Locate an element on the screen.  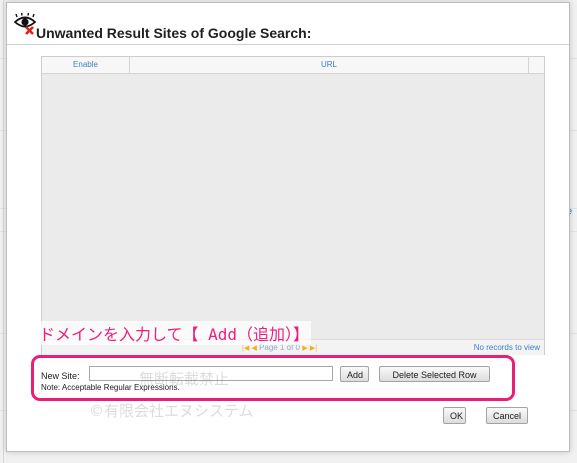
prev-page-icon: ◀ is located at coordinates (253, 348).